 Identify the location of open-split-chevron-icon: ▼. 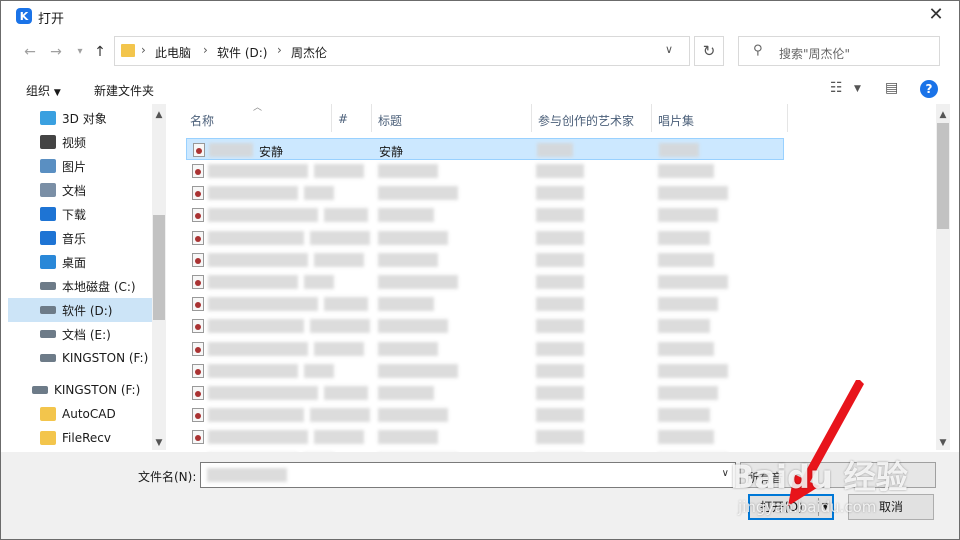
(825, 507).